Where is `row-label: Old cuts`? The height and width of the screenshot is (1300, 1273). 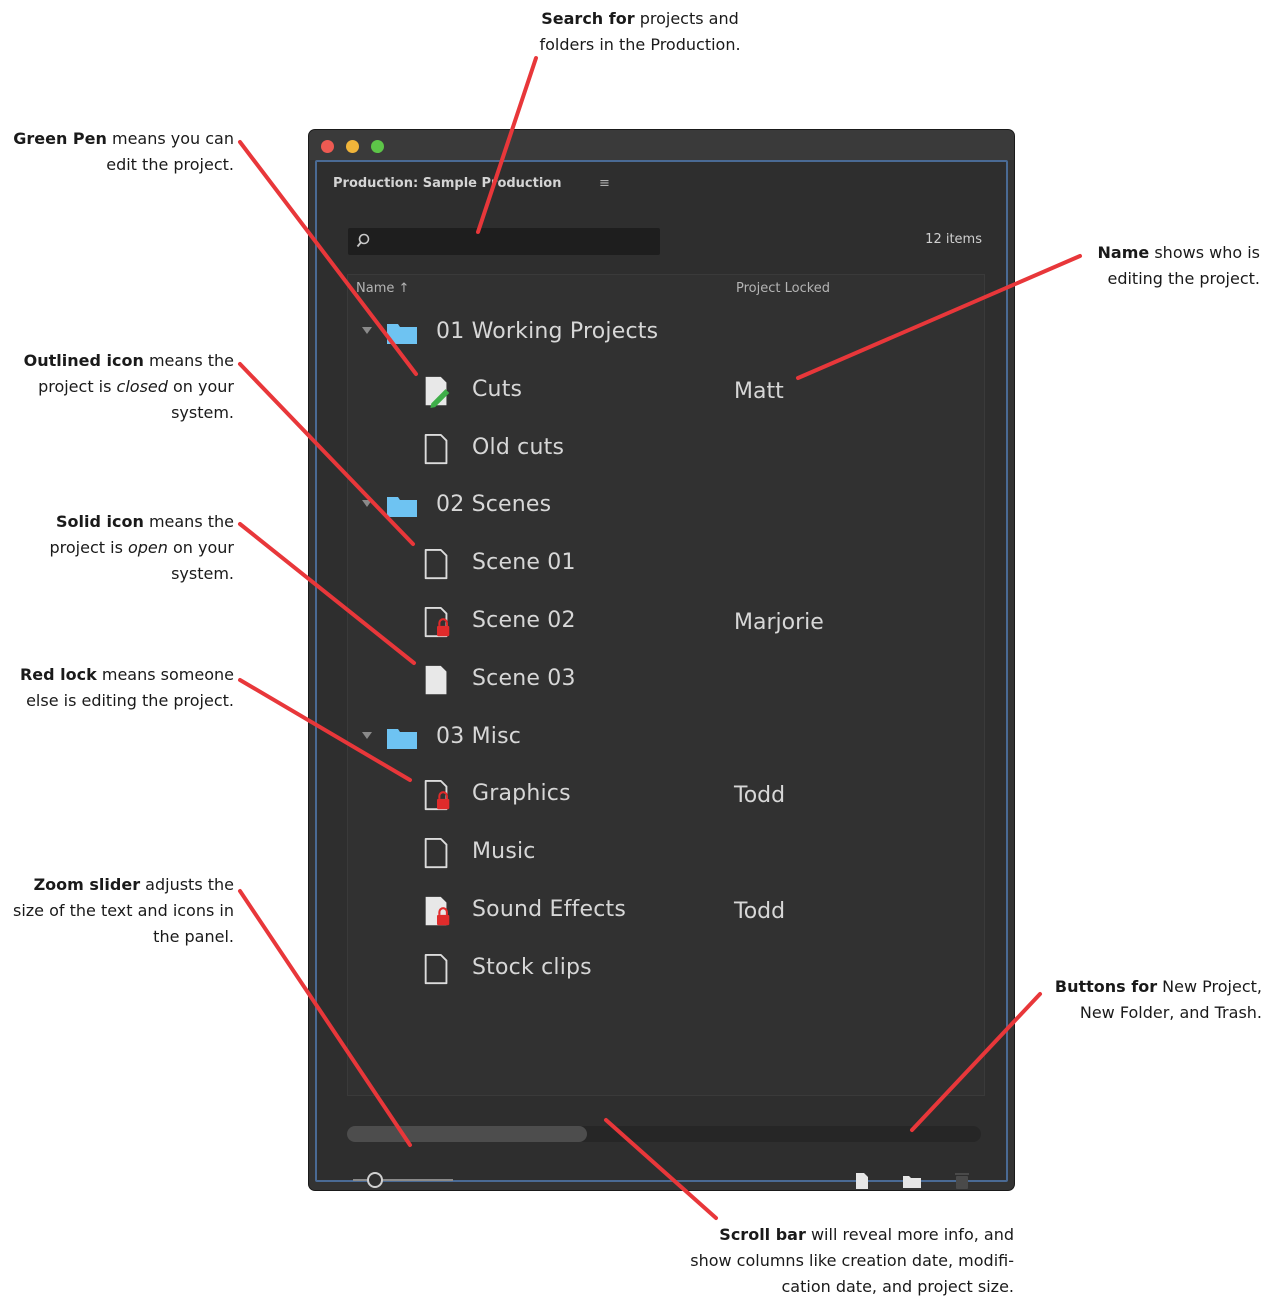 row-label: Old cuts is located at coordinates (518, 447).